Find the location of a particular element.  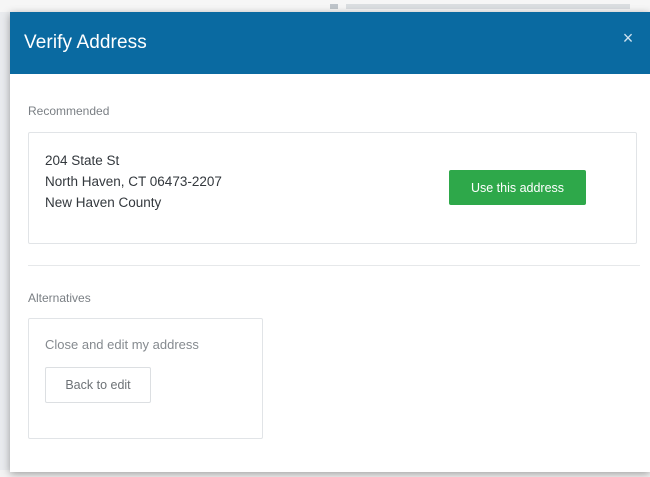

background-page-strip is located at coordinates (325, 6).